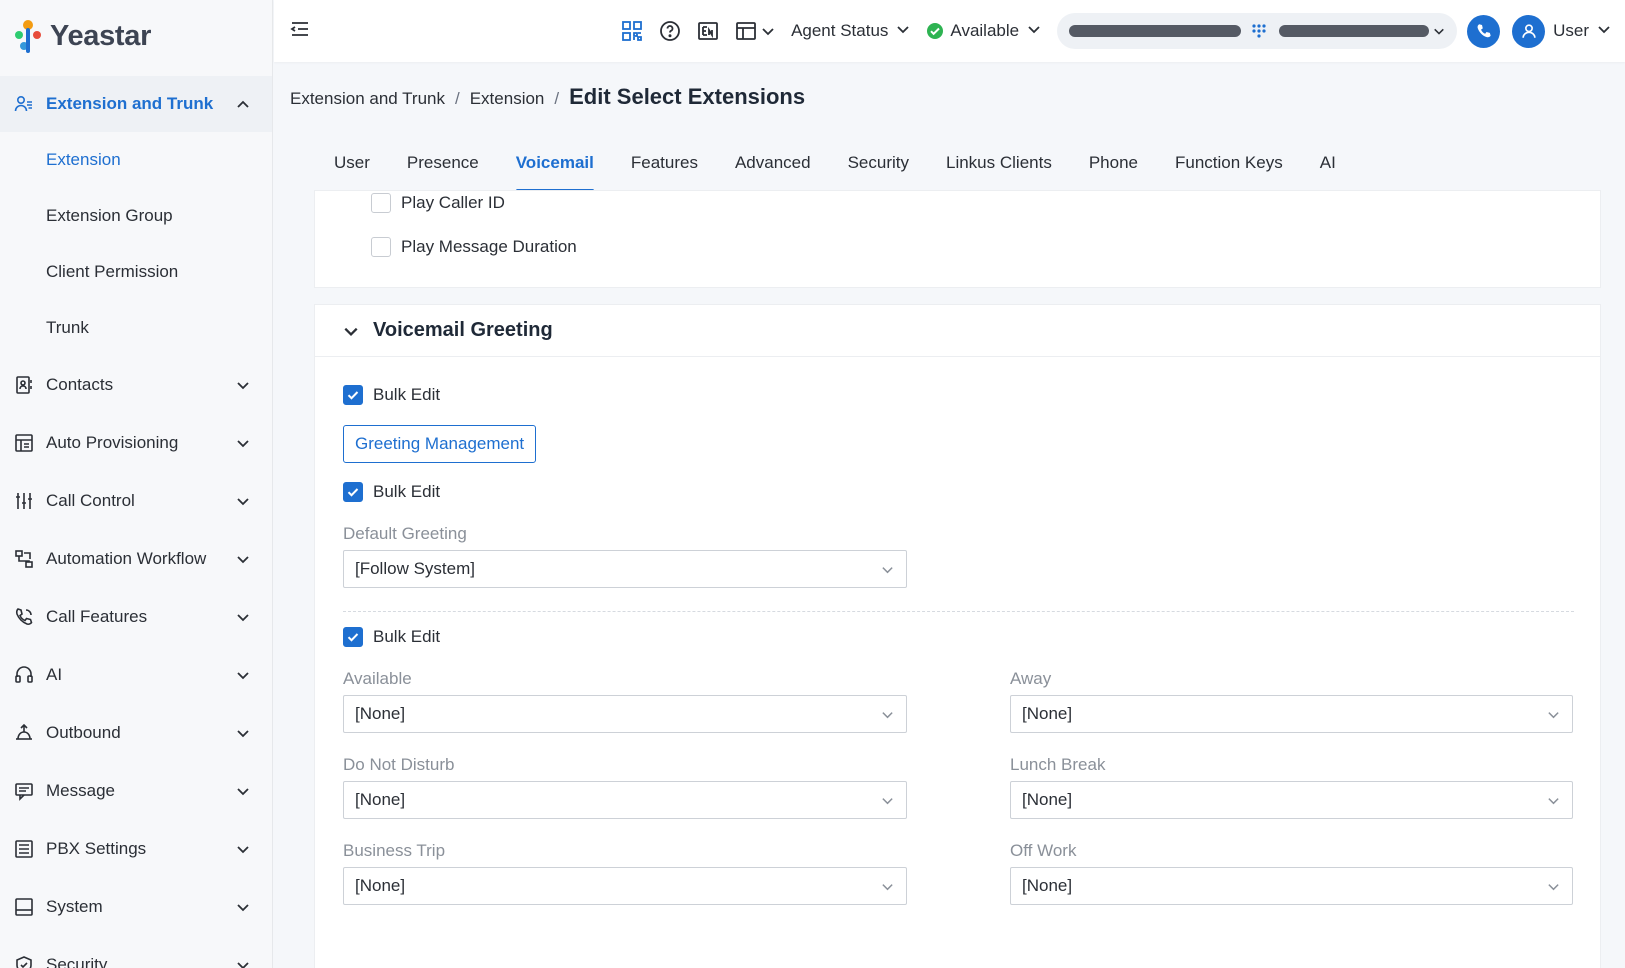 This screenshot has width=1625, height=968. Describe the element at coordinates (136, 559) in the screenshot. I see `sidebar-group-automation-workflow: Automation Workflow` at that location.